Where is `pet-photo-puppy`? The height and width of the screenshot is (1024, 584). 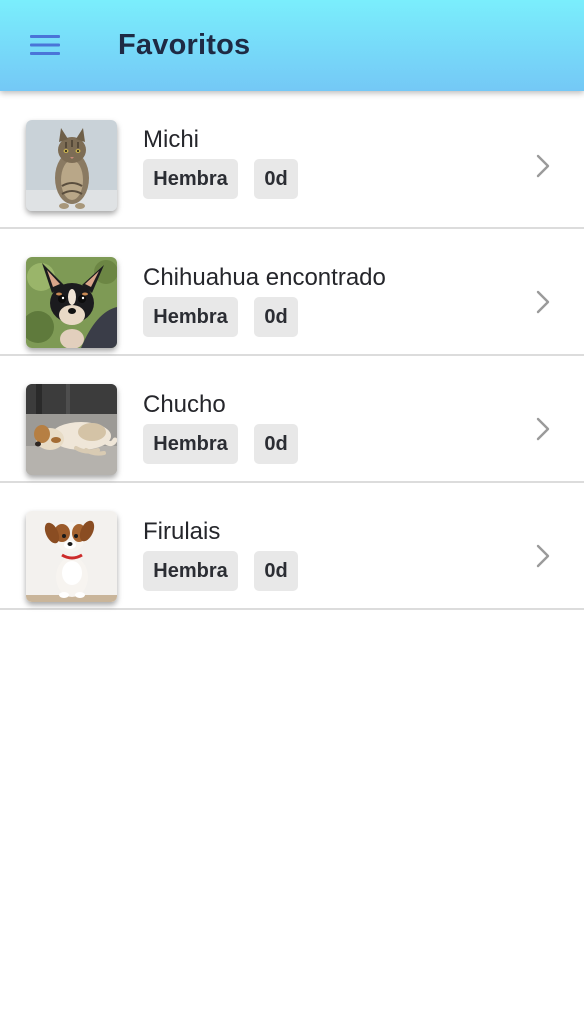
pet-photo-puppy is located at coordinates (71, 556).